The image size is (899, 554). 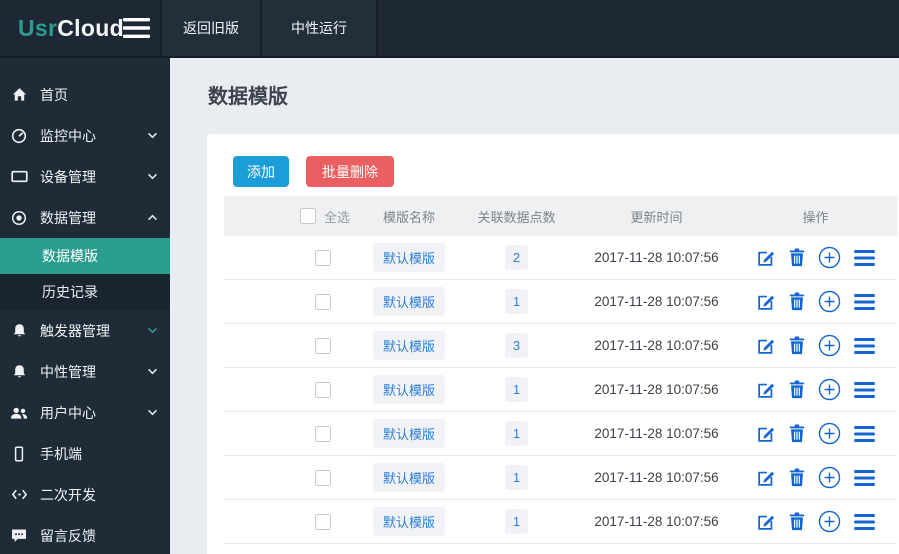 I want to click on sidebar-item-trigger-management: 触发器管理, so click(x=85, y=330).